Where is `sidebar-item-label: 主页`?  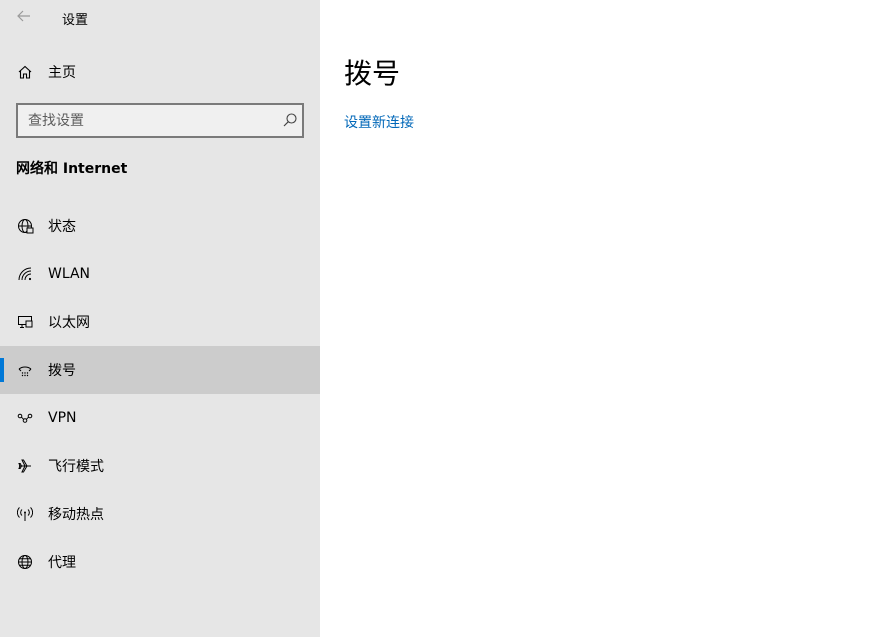
sidebar-item-label: 主页 is located at coordinates (62, 73).